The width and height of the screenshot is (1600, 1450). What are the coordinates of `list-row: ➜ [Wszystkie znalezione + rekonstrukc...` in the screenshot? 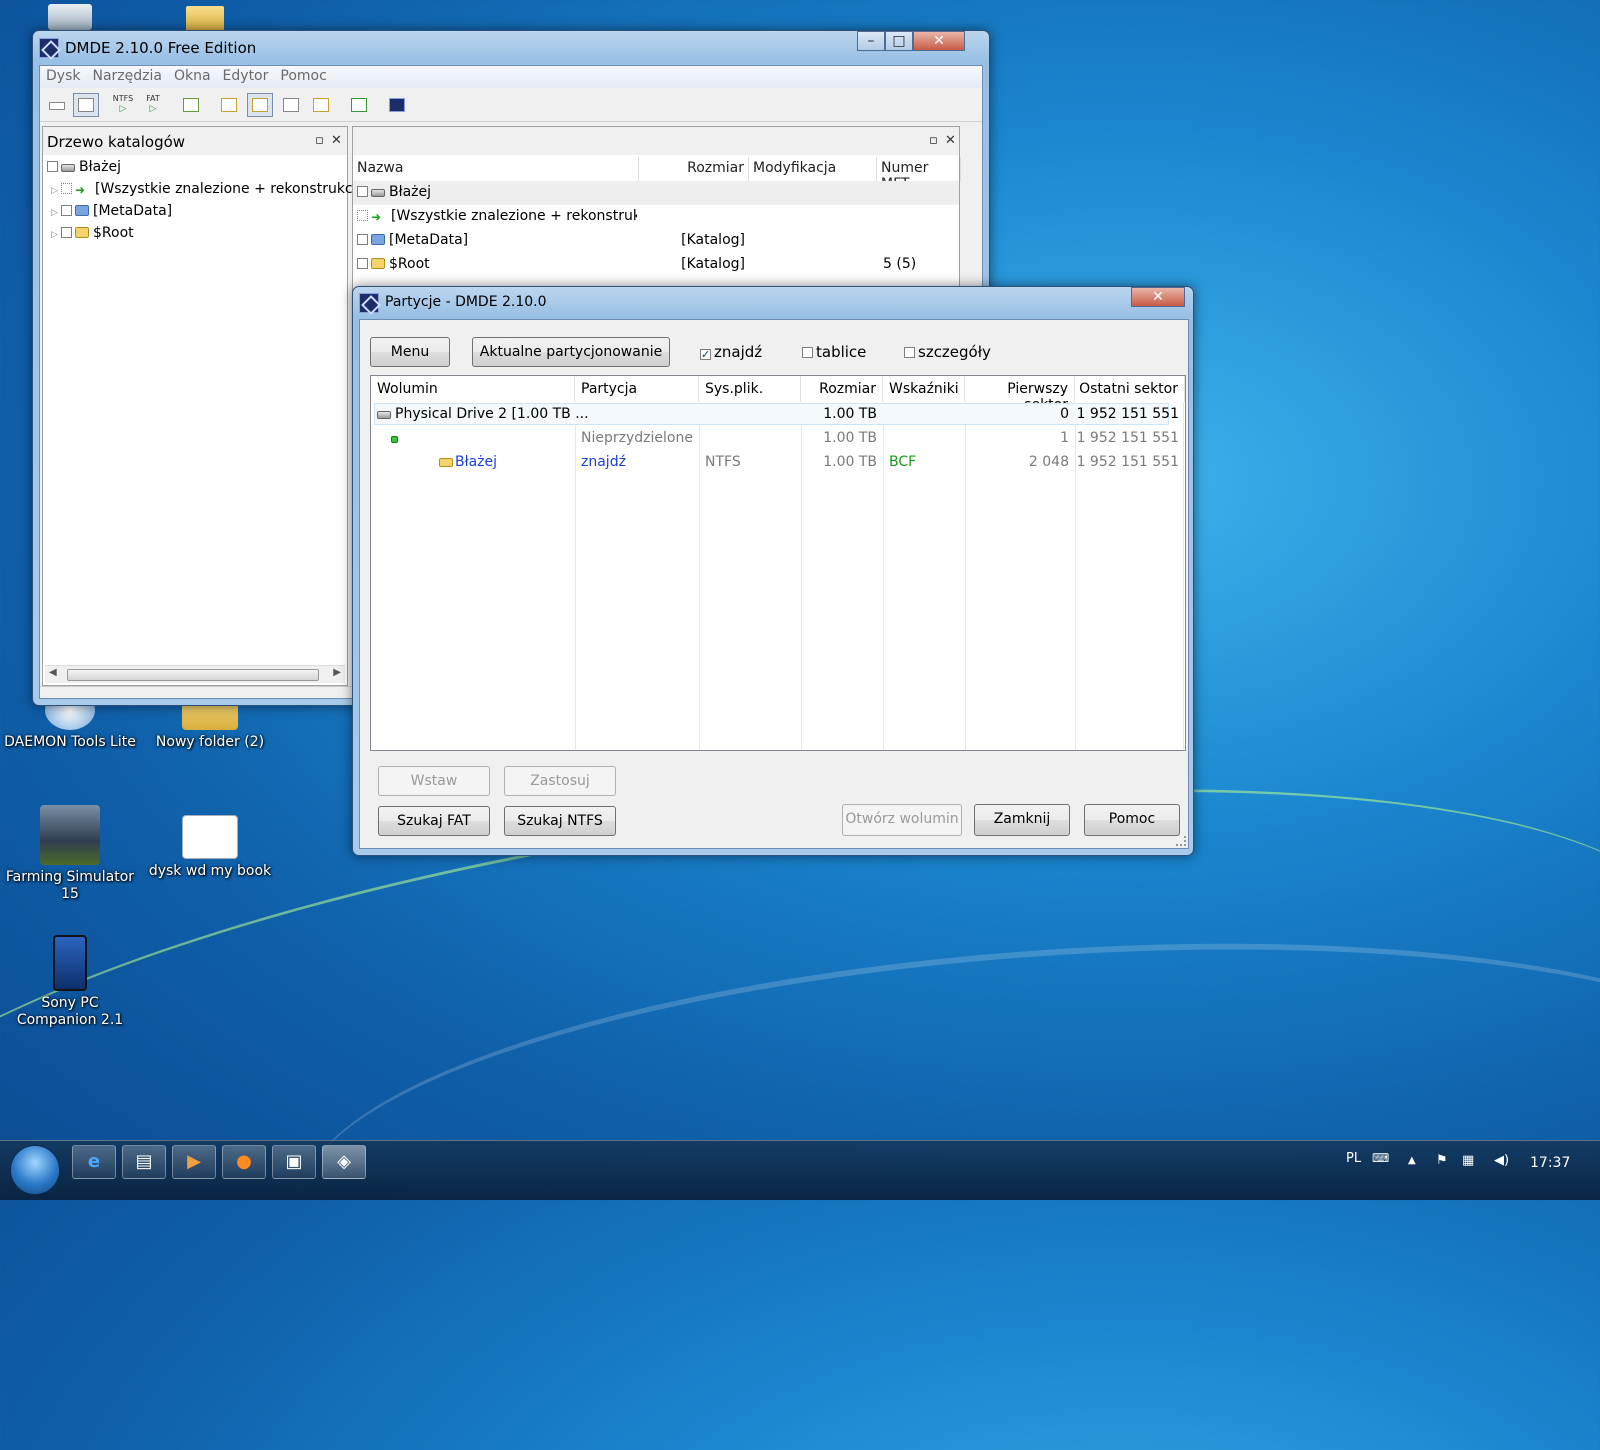 It's located at (656, 217).